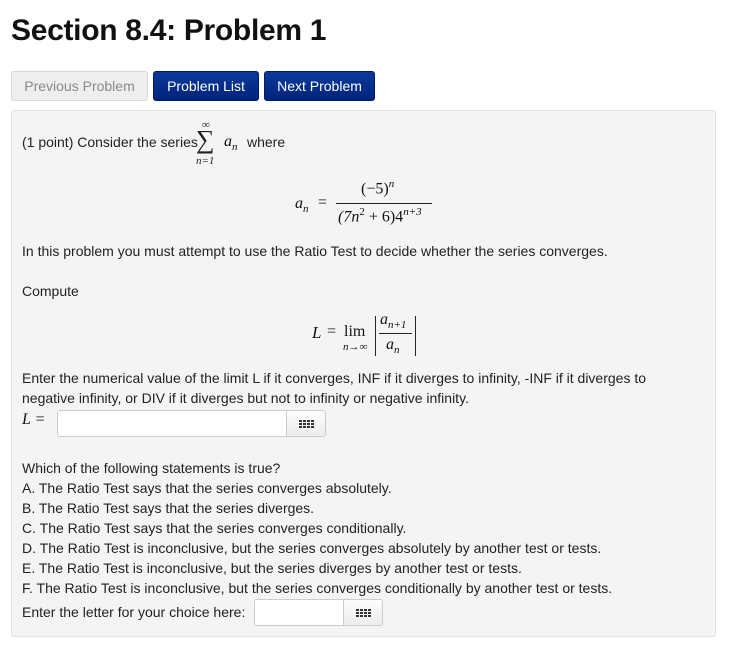 The width and height of the screenshot is (753, 650). What do you see at coordinates (299, 203) in the screenshot?
I see `lhs-symbol: a` at bounding box center [299, 203].